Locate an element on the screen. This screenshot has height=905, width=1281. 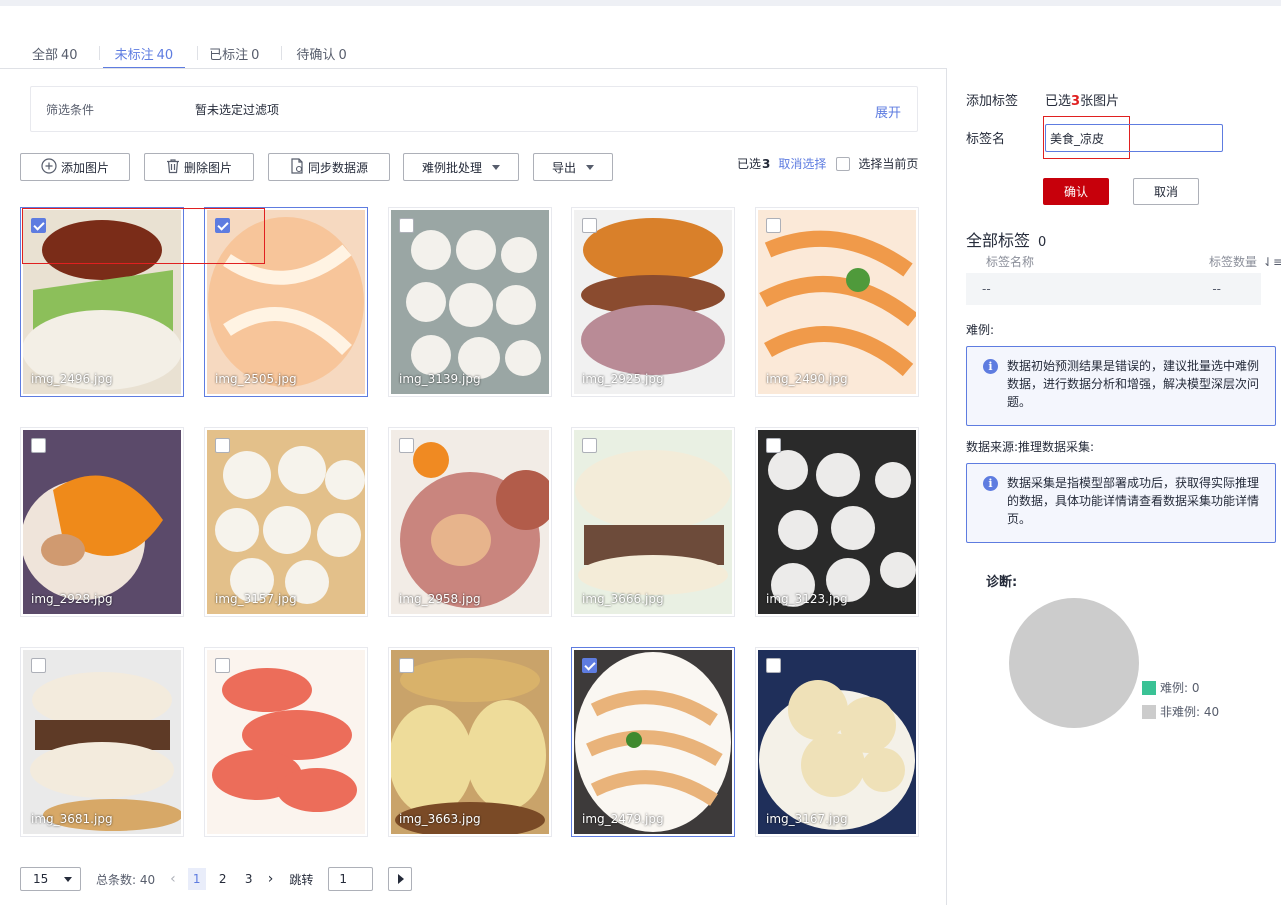
image-card: img_2925.jpg is located at coordinates (653, 302).